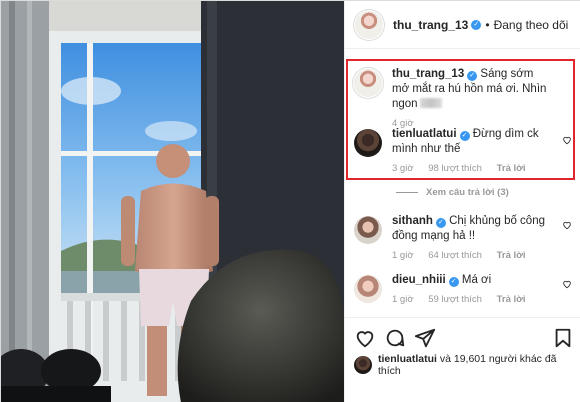  What do you see at coordinates (455, 299) in the screenshot?
I see `comment-likes: 59 lượt thích` at bounding box center [455, 299].